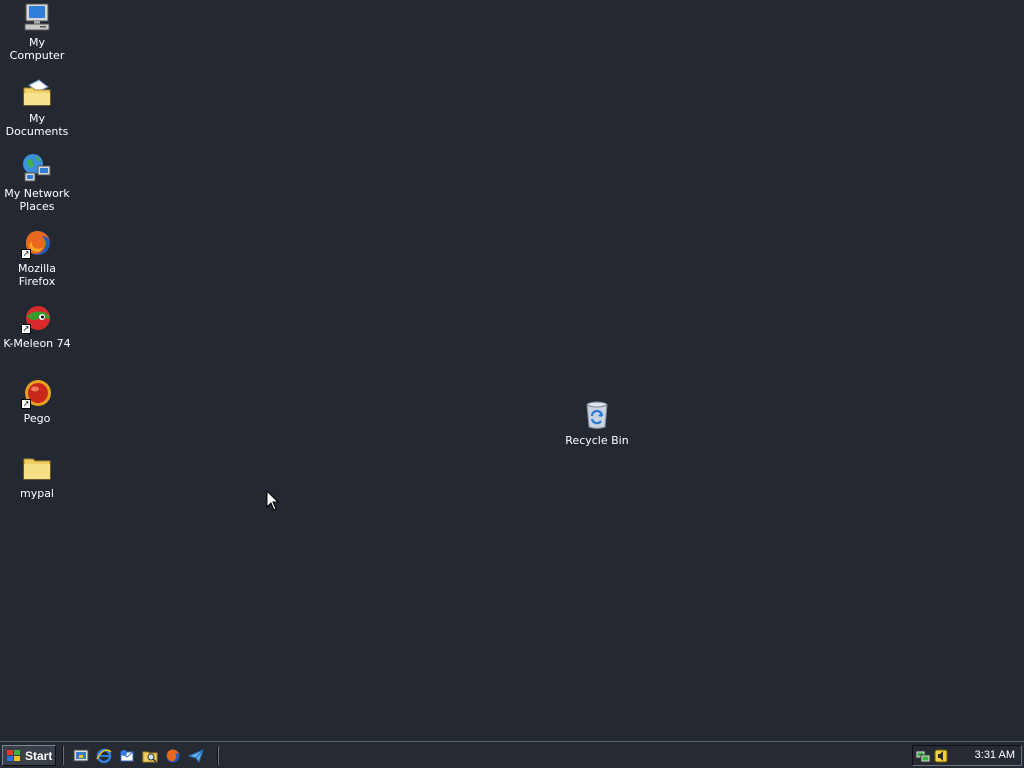  I want to click on desktop-icon-mypal-folder: mypal, so click(37, 475).